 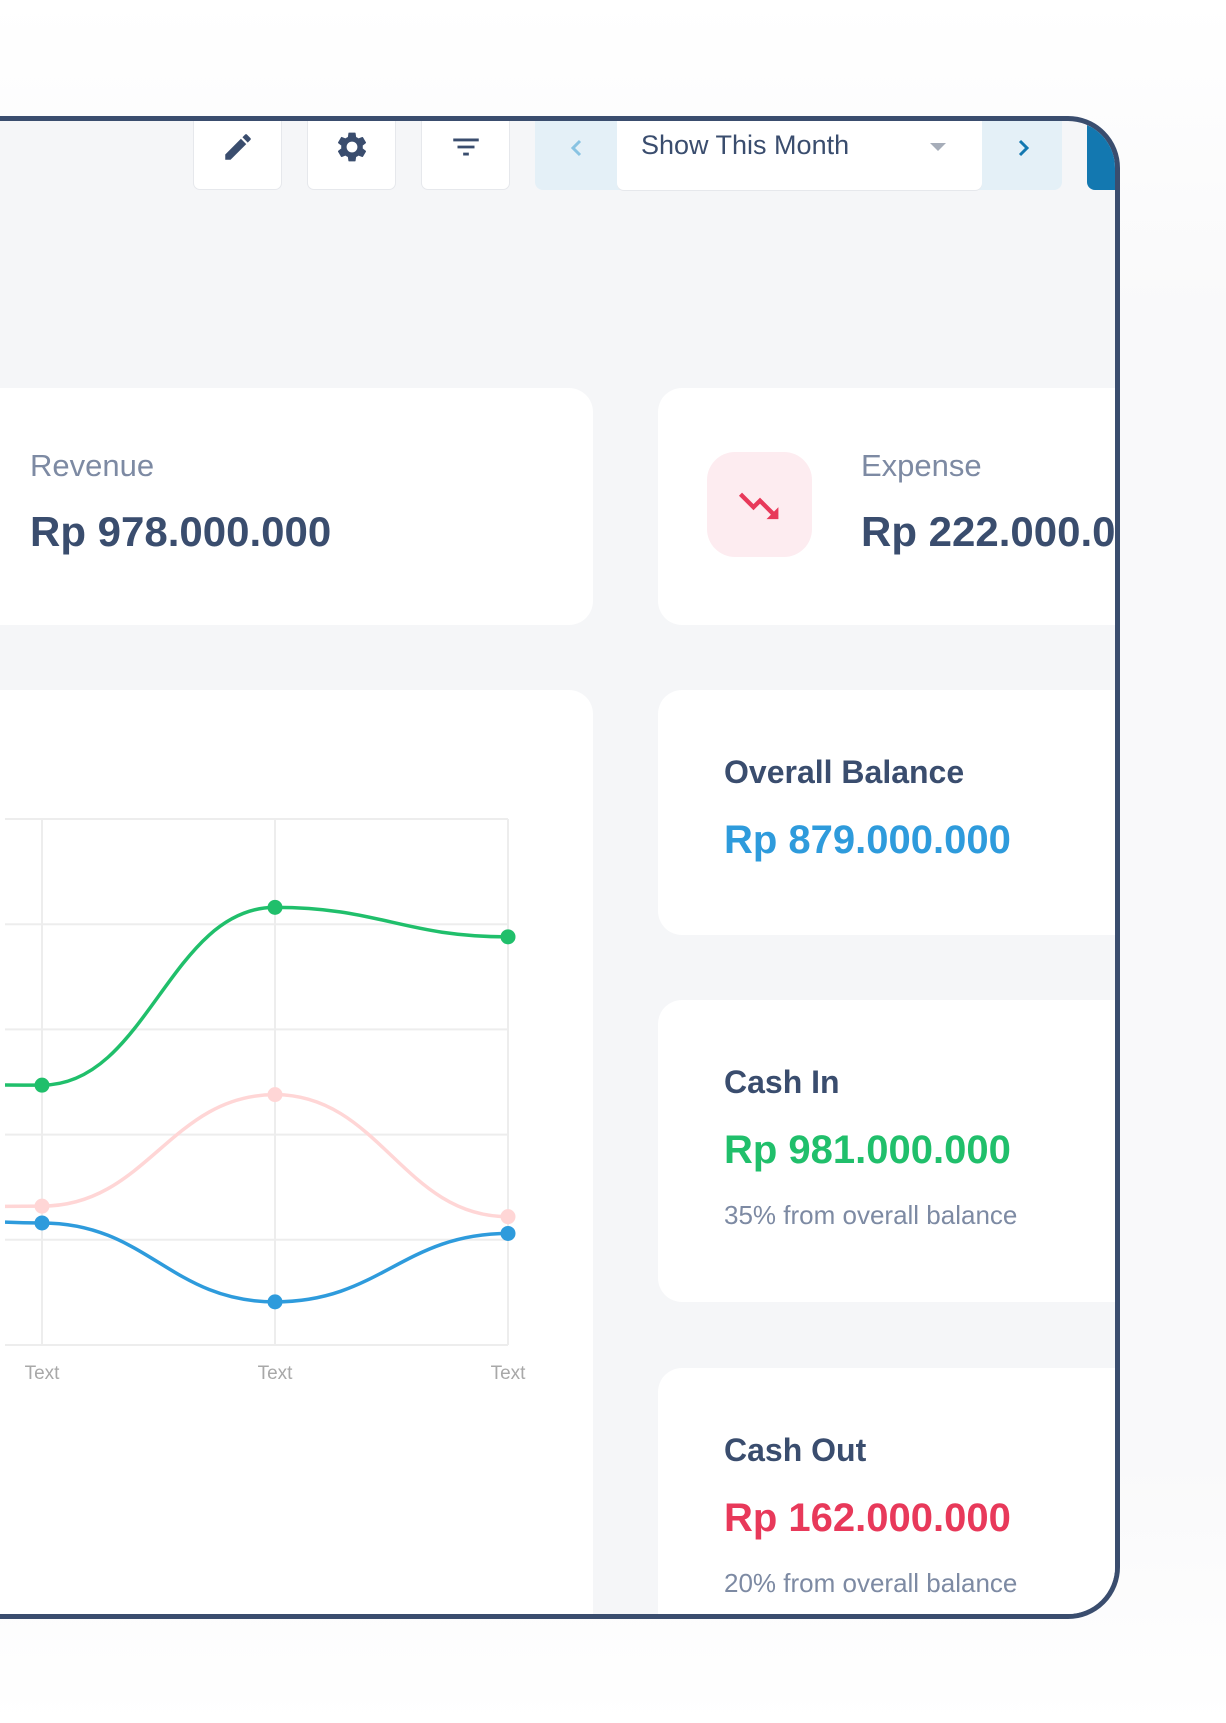 I want to click on overall-balance-value: Rp 879.000.000, so click(x=867, y=840).